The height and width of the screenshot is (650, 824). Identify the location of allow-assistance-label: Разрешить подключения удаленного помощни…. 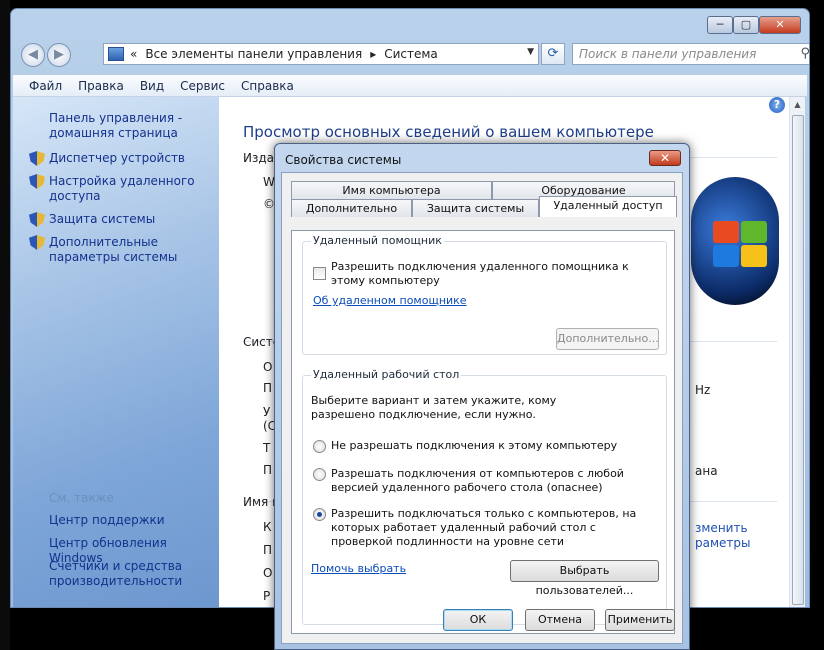
(490, 274).